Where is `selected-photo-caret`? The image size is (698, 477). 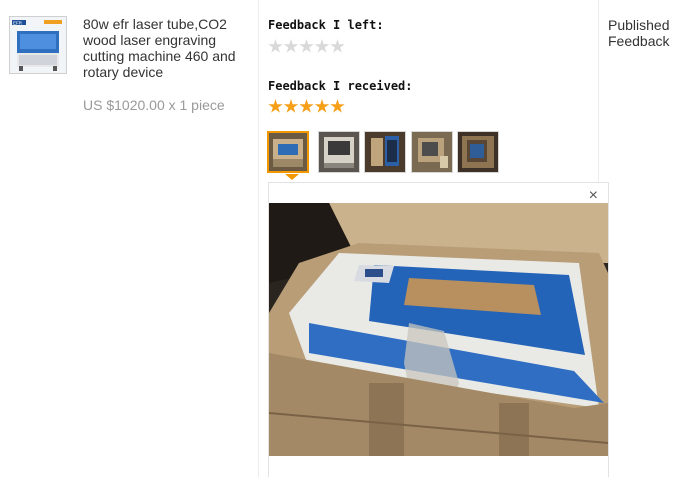 selected-photo-caret is located at coordinates (292, 177).